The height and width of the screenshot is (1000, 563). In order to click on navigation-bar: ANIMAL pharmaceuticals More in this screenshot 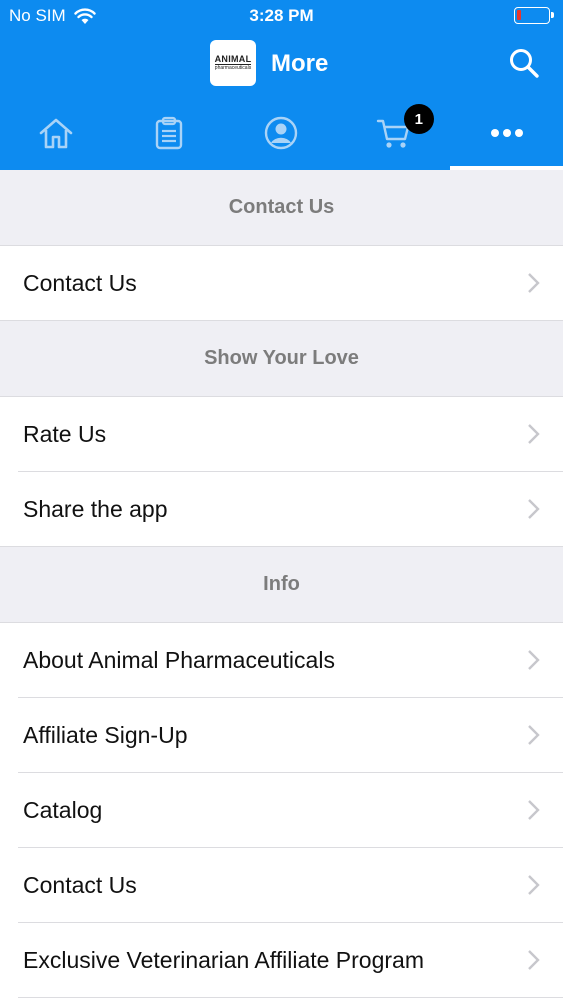, I will do `click(281, 64)`.